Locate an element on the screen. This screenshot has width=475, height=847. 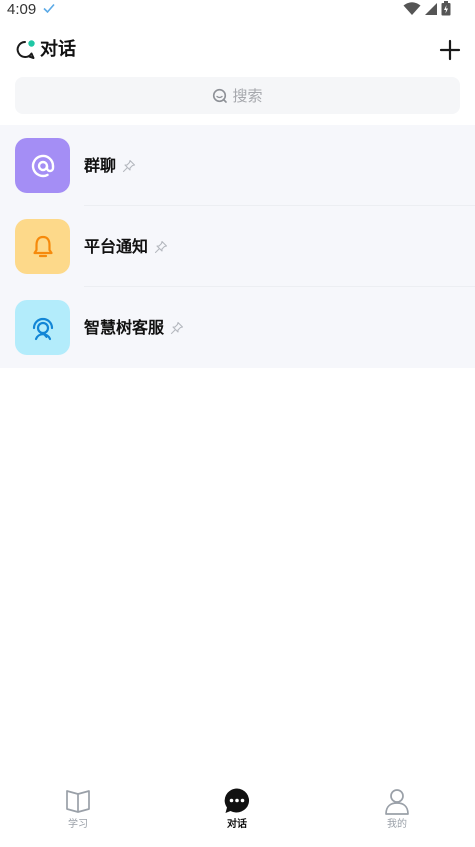
tab-bar: 学习 对话 我的 is located at coordinates (237, 815).